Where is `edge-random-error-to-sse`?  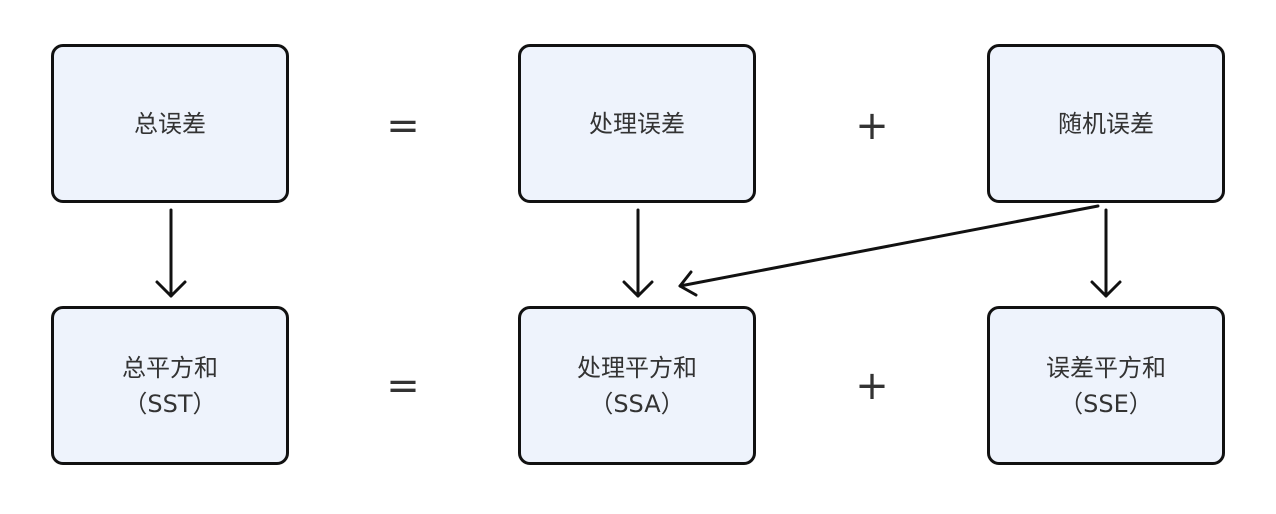
edge-random-error-to-sse is located at coordinates (1106, 253).